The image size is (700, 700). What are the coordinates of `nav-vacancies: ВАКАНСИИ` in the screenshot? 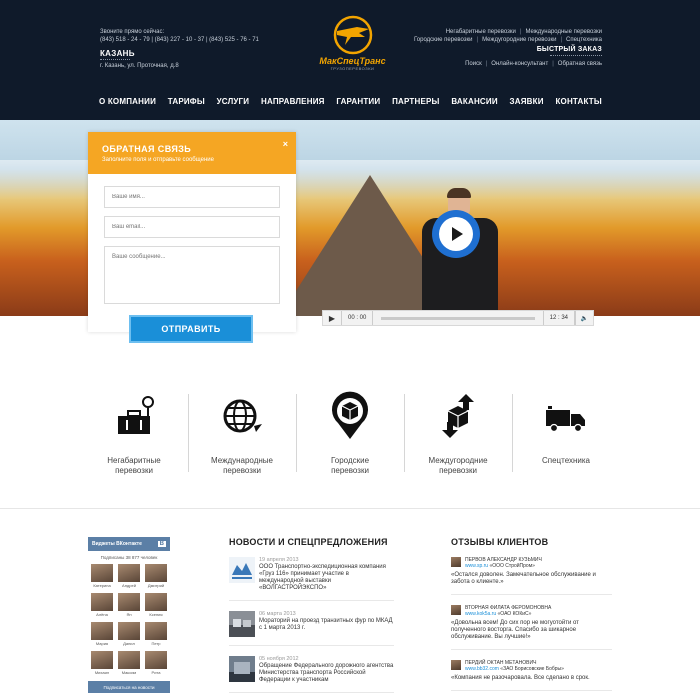 It's located at (474, 101).